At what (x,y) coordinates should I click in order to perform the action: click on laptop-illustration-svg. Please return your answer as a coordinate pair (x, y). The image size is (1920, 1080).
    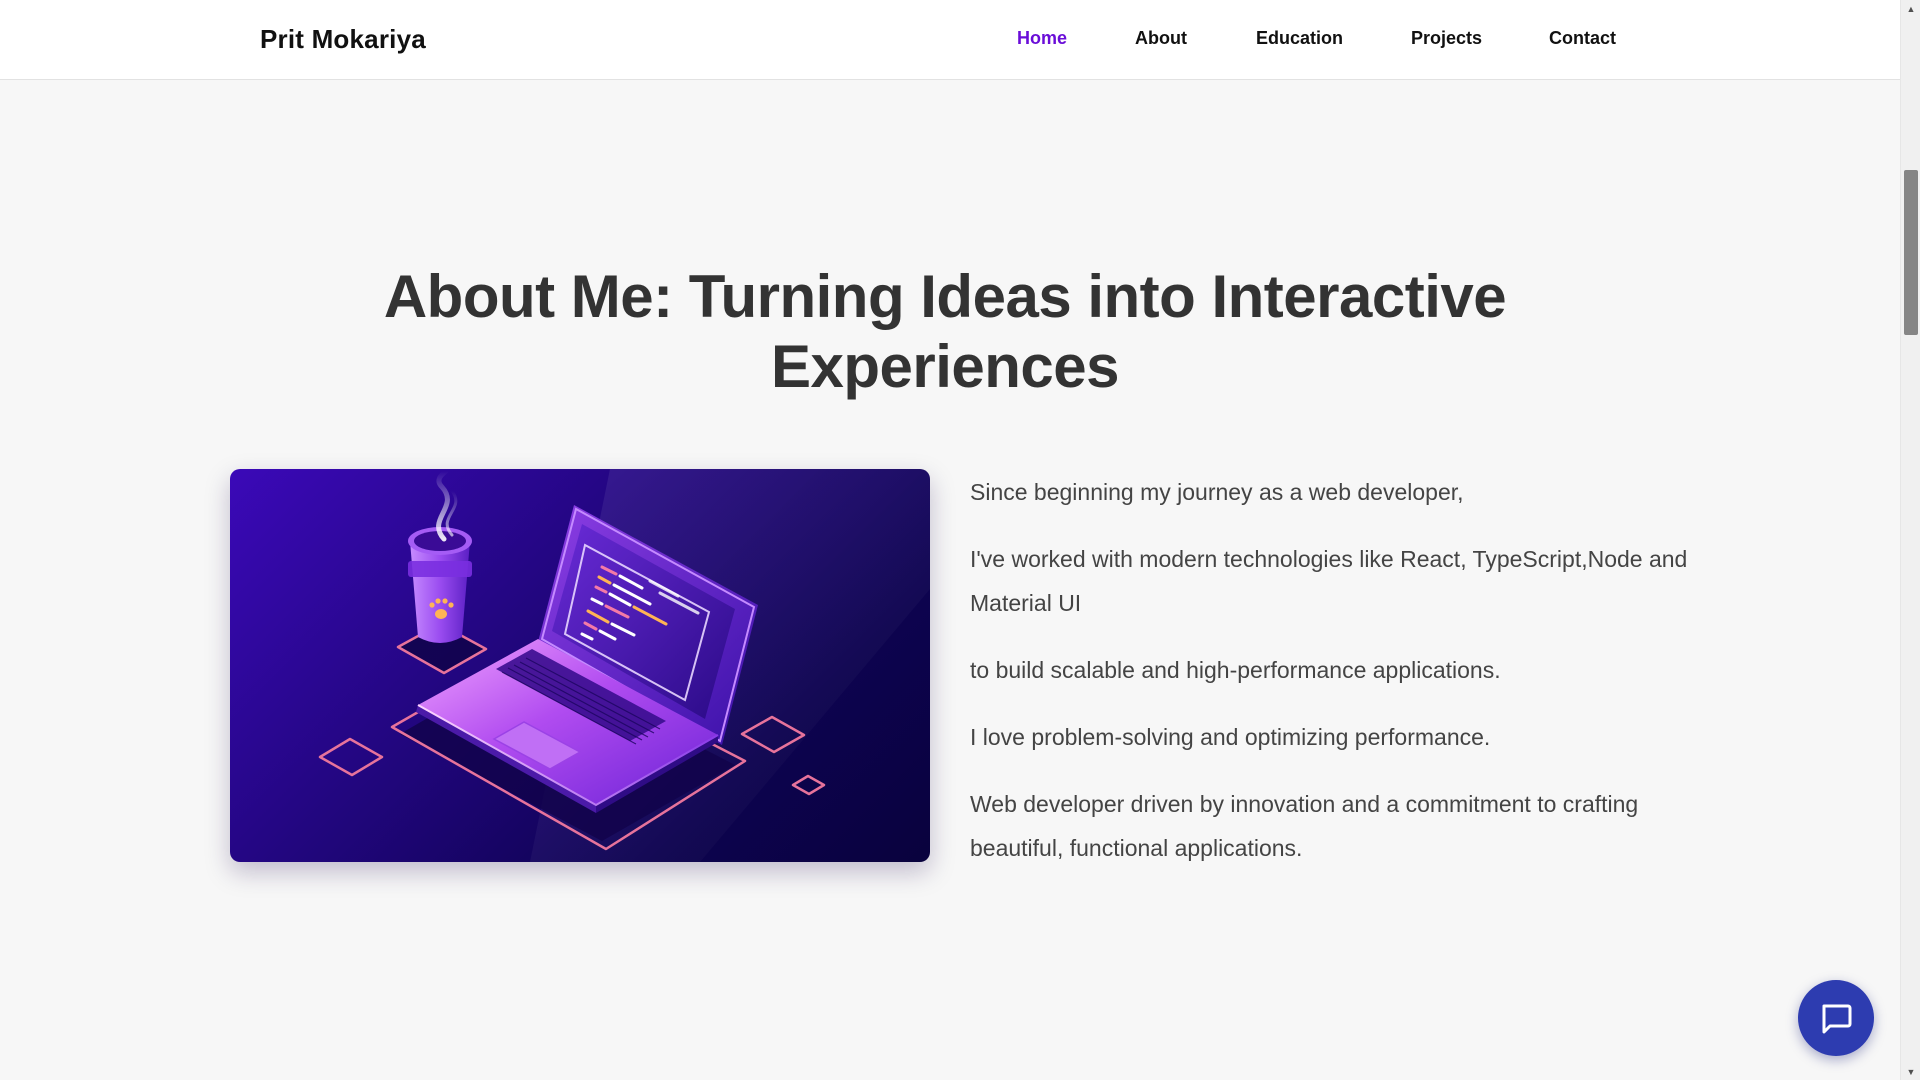
    Looking at the image, I should click on (624, 665).